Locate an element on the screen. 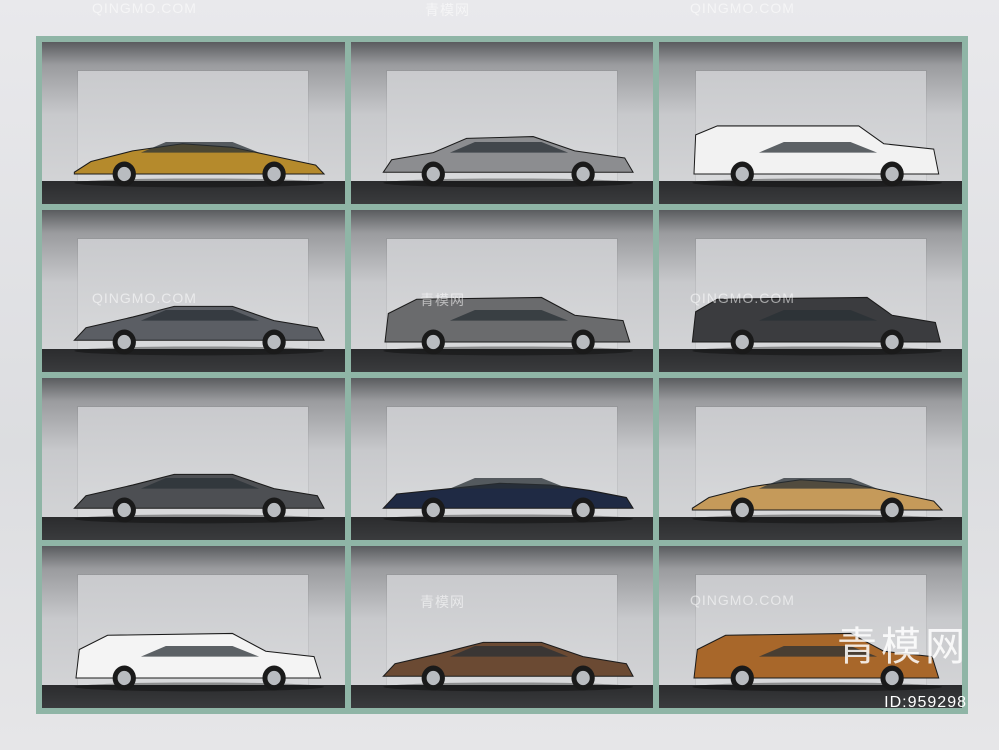 The image size is (999, 750). brand-logo: 青模网 is located at coordinates (903, 647).